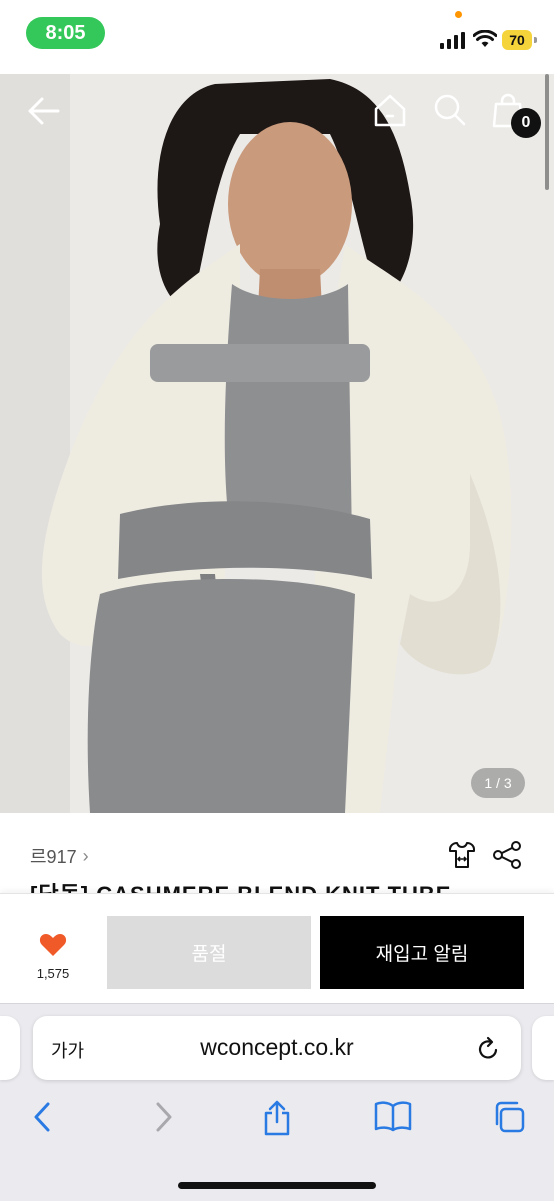 Image resolution: width=554 pixels, height=1201 pixels. I want to click on brand-name: 르917, so click(53, 857).